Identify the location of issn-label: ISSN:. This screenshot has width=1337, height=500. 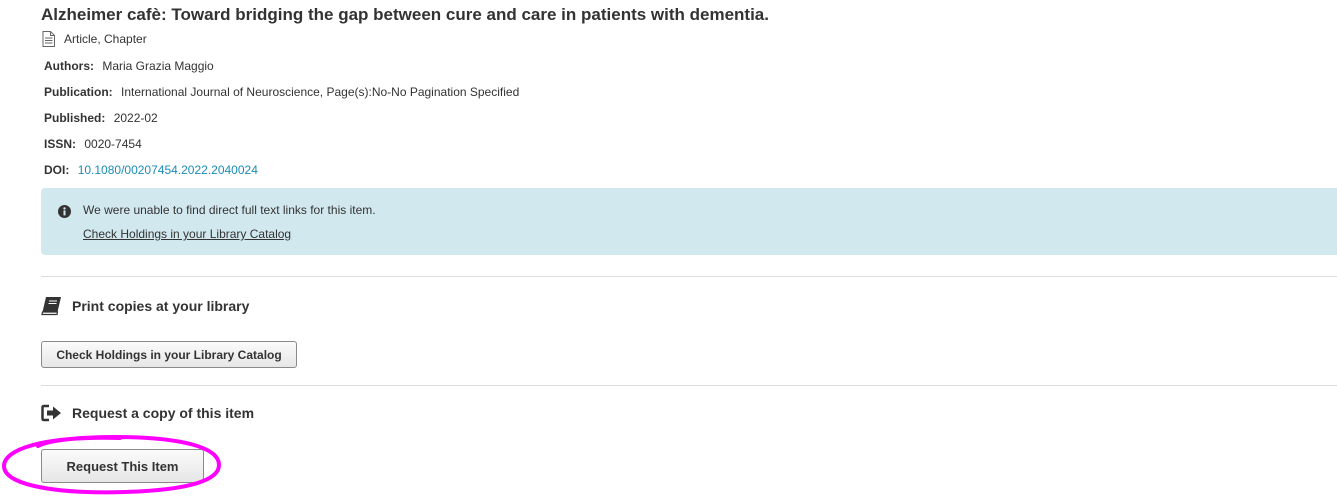
(60, 144).